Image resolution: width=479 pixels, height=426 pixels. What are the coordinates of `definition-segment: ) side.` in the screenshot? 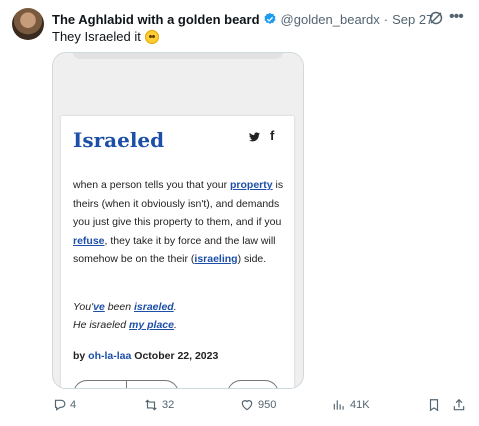 It's located at (252, 259).